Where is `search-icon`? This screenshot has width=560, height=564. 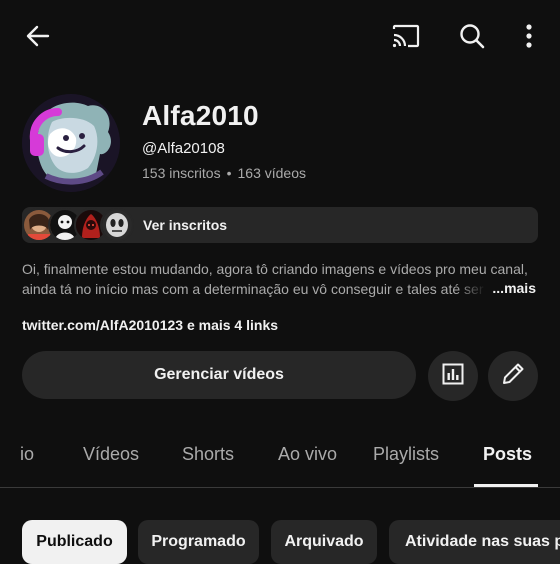 search-icon is located at coordinates (472, 38).